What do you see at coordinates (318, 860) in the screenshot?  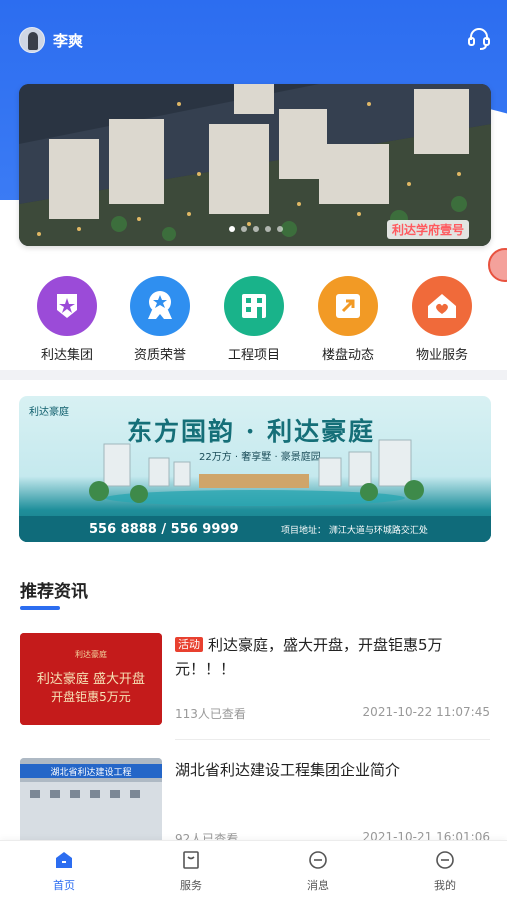 I see `message-icon` at bounding box center [318, 860].